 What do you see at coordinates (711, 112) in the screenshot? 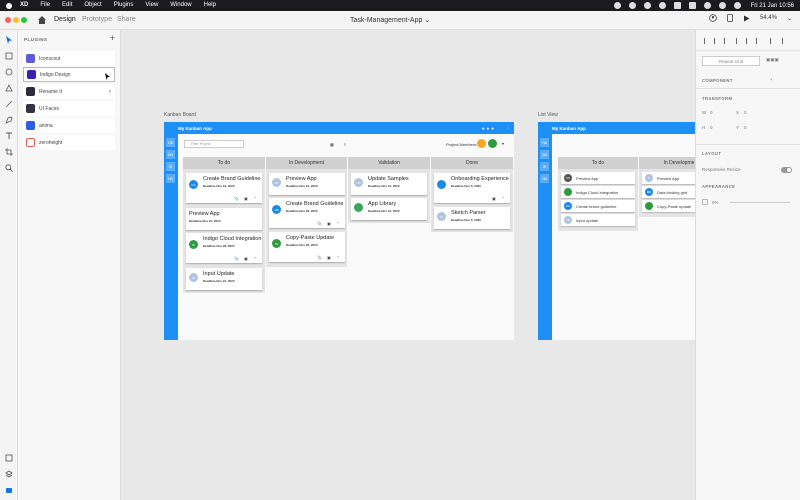
I see `width-field: 0` at bounding box center [711, 112].